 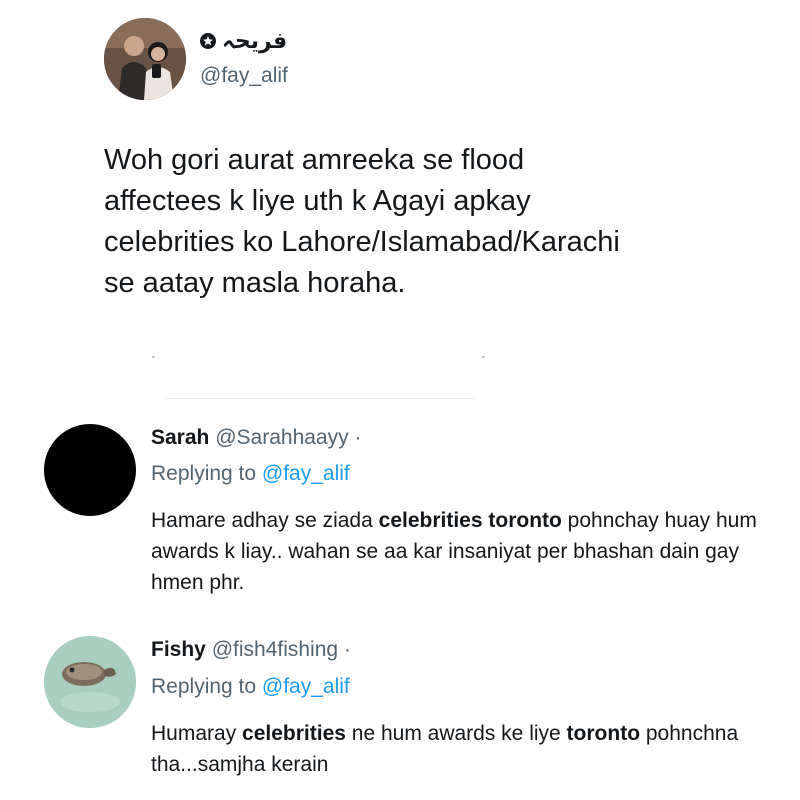 What do you see at coordinates (180, 437) in the screenshot?
I see `reply-display-name: Sarah` at bounding box center [180, 437].